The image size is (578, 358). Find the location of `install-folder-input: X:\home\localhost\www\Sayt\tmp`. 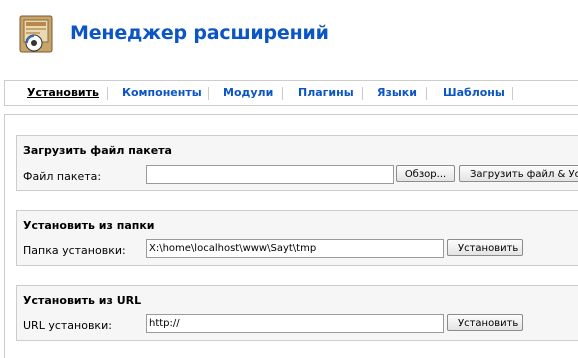

install-folder-input: X:\home\localhost\www\Sayt\tmp is located at coordinates (295, 248).